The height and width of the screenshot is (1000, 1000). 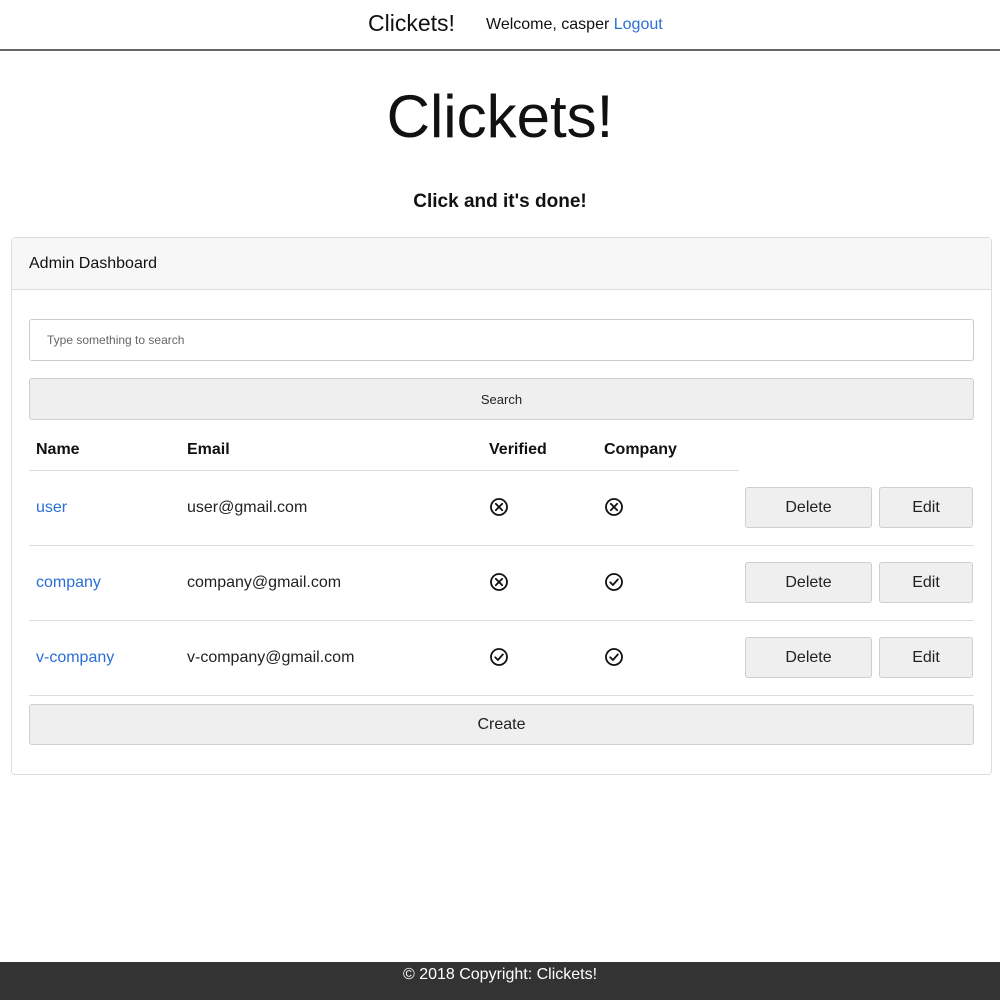 What do you see at coordinates (264, 582) in the screenshot?
I see `user-email-cell: company@gmail.com` at bounding box center [264, 582].